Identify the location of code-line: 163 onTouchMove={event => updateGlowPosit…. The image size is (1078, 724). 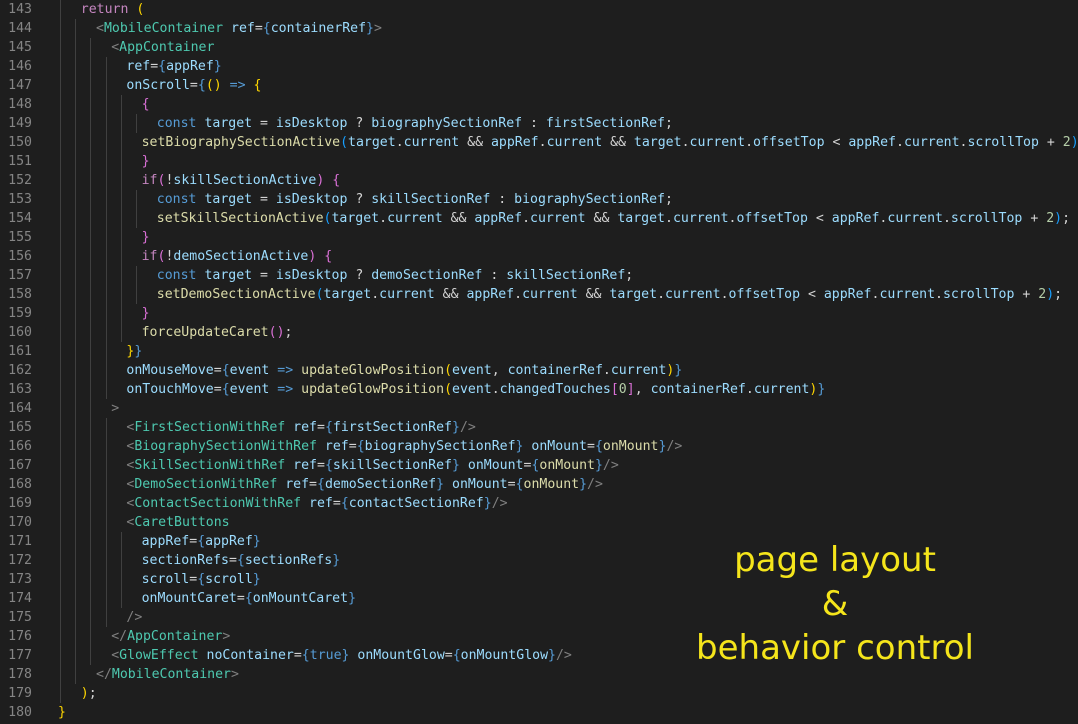
(539, 389).